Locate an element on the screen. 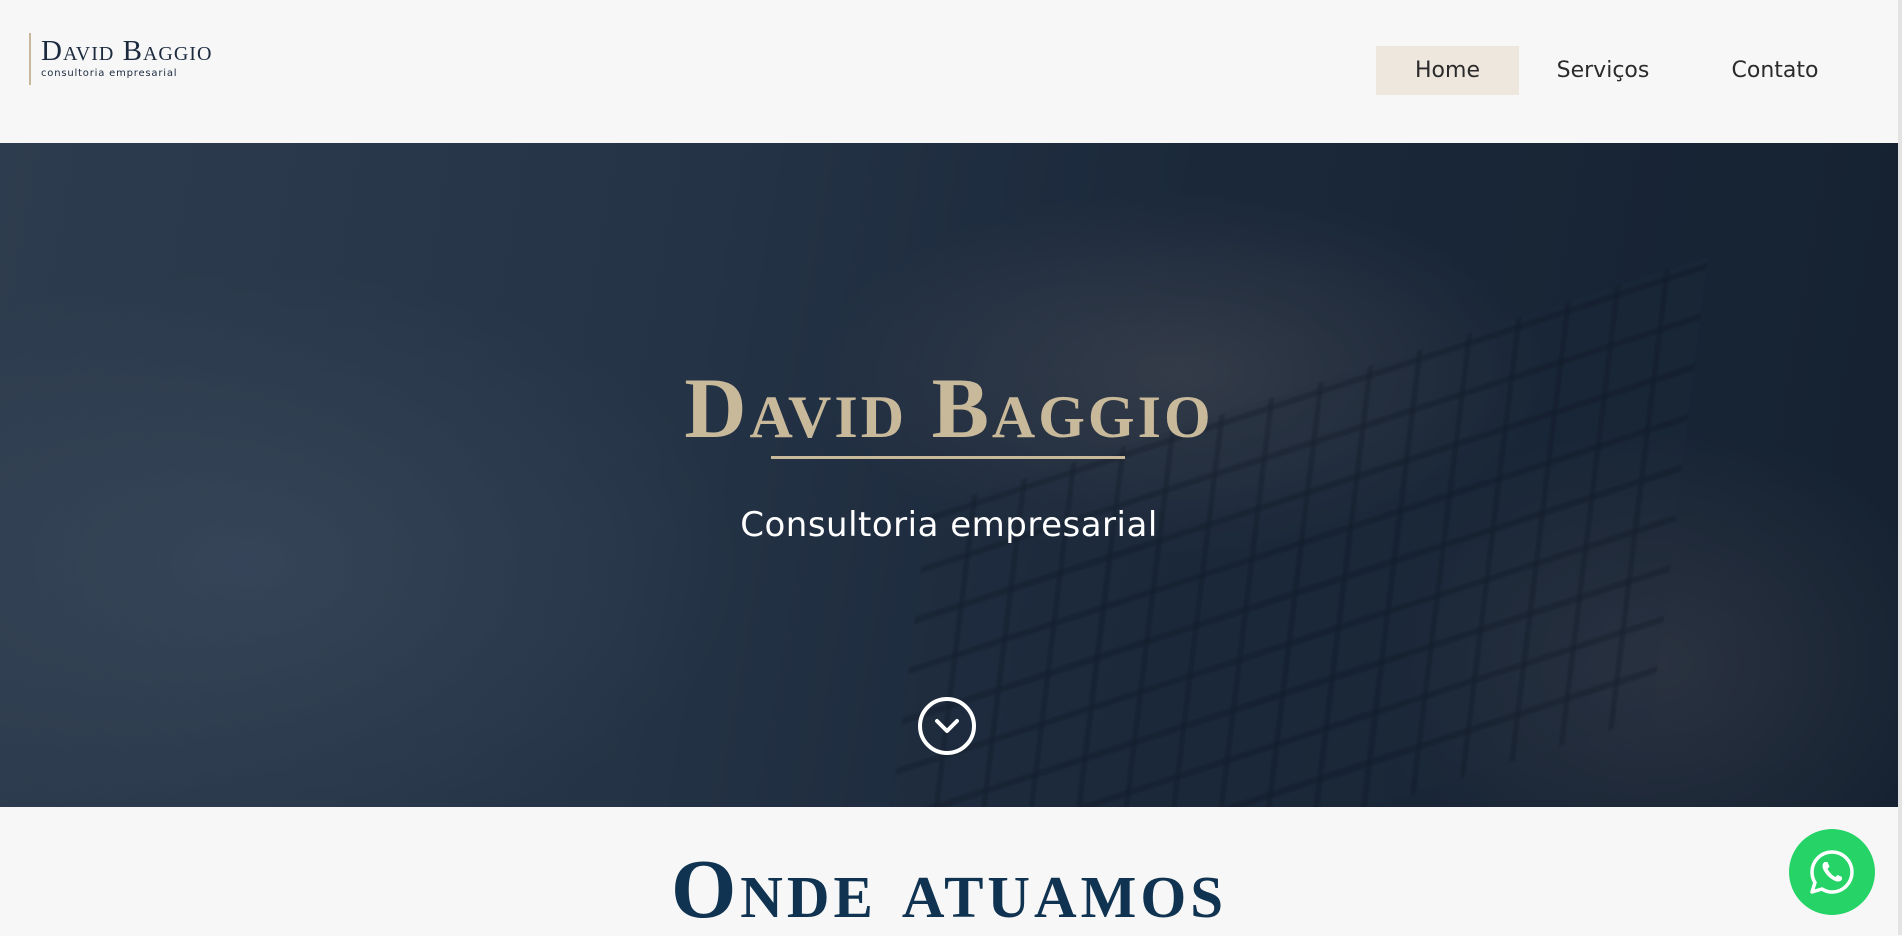 The width and height of the screenshot is (1902, 936). whatsapp-button is located at coordinates (1832, 872).